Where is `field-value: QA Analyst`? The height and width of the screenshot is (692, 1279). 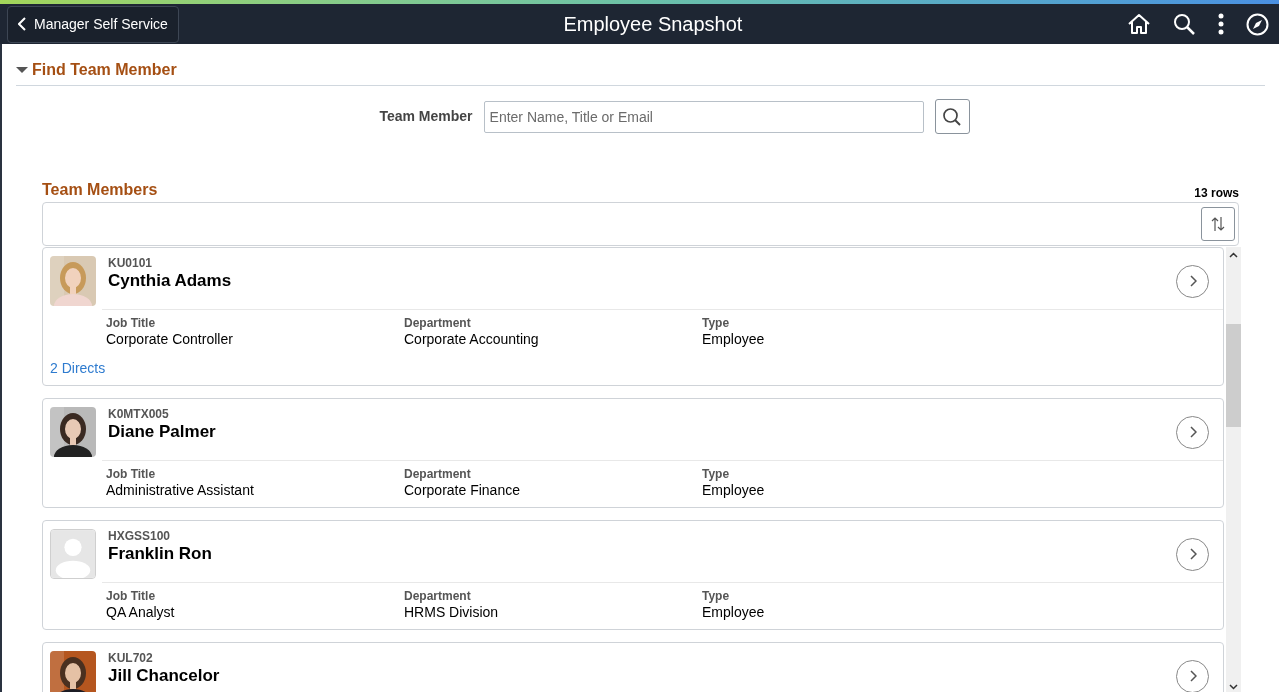 field-value: QA Analyst is located at coordinates (141, 612).